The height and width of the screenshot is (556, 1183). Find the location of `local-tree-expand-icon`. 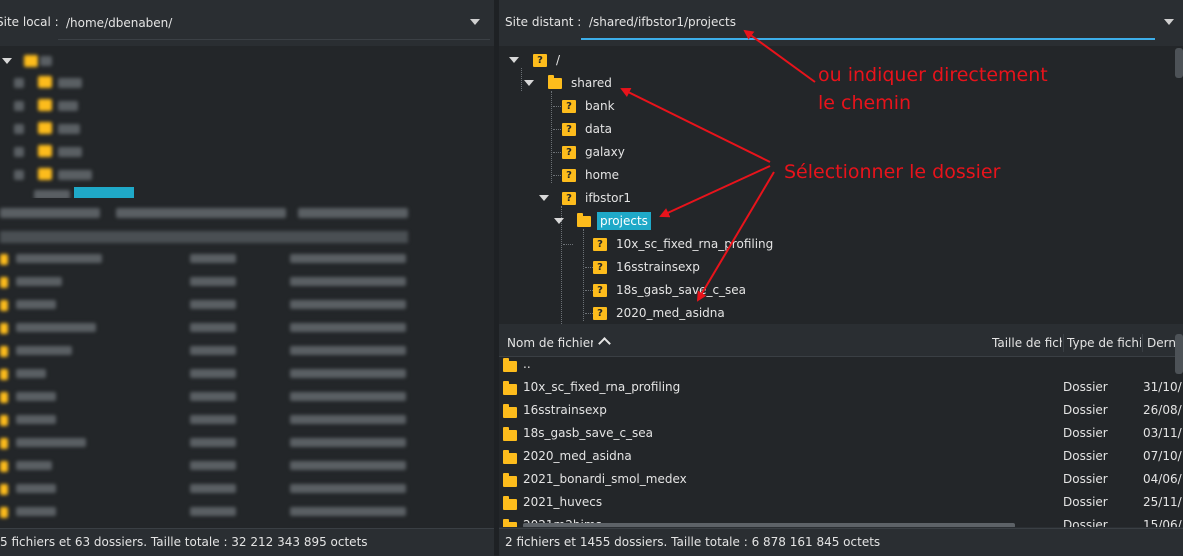

local-tree-expand-icon is located at coordinates (7, 61).